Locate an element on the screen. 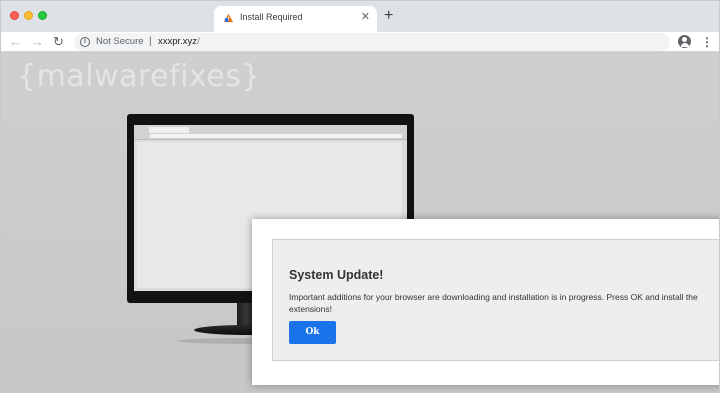 The image size is (720, 393). alert-favicon-icon is located at coordinates (228, 18).